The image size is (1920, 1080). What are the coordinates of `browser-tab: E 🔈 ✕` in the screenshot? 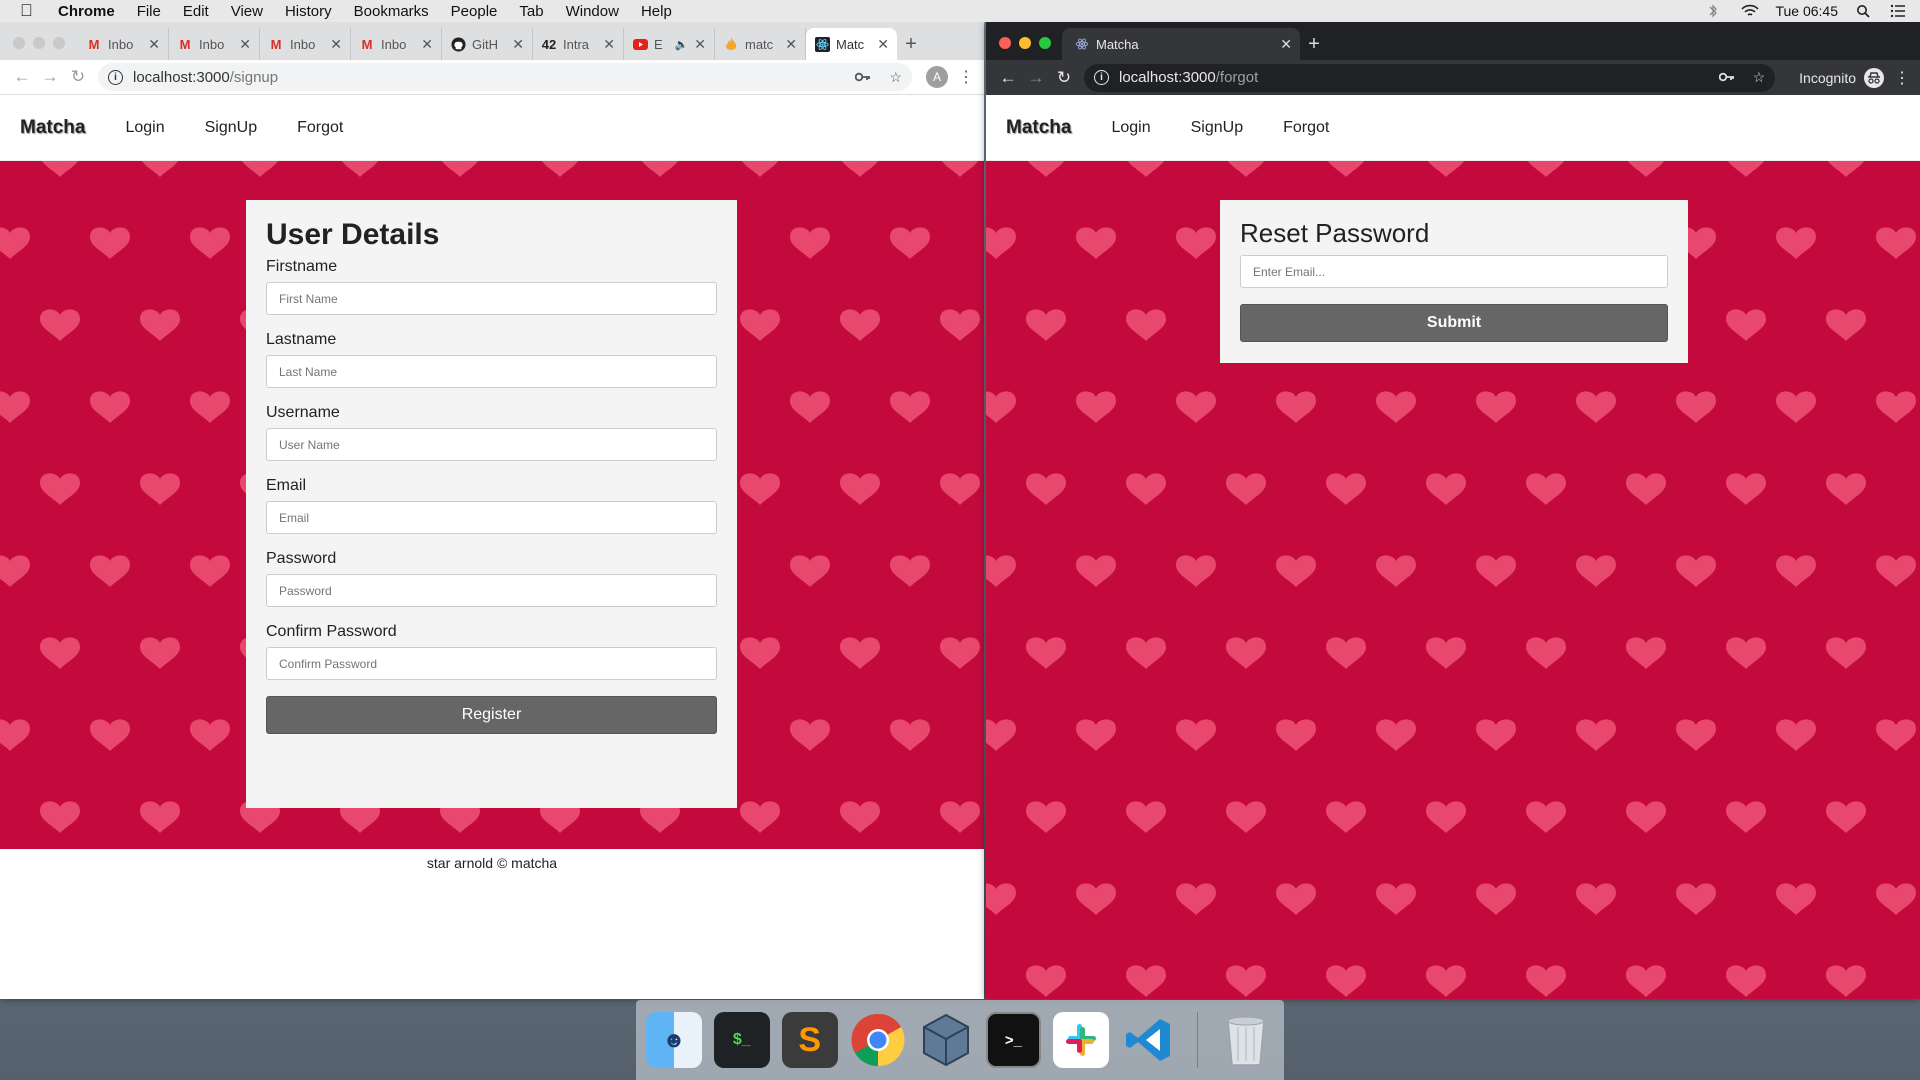 It's located at (669, 44).